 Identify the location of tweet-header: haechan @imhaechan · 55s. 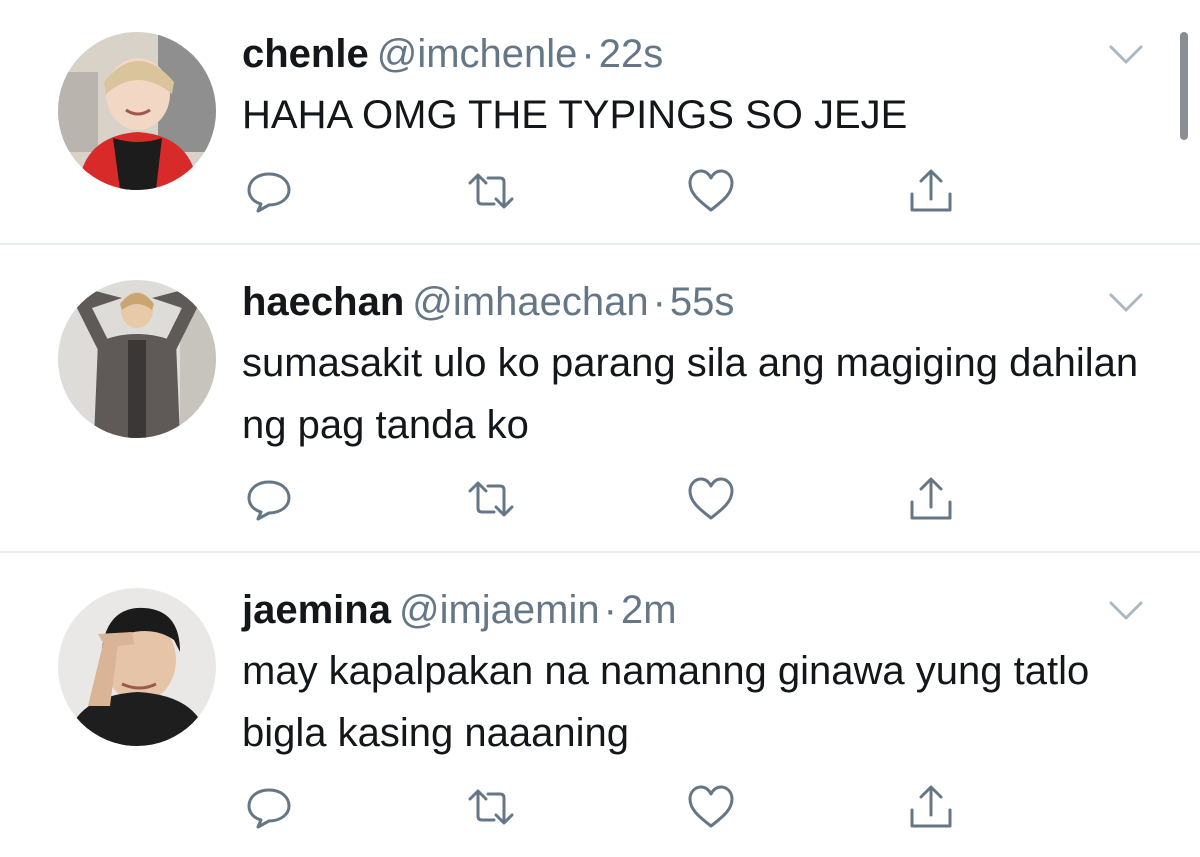
(488, 302).